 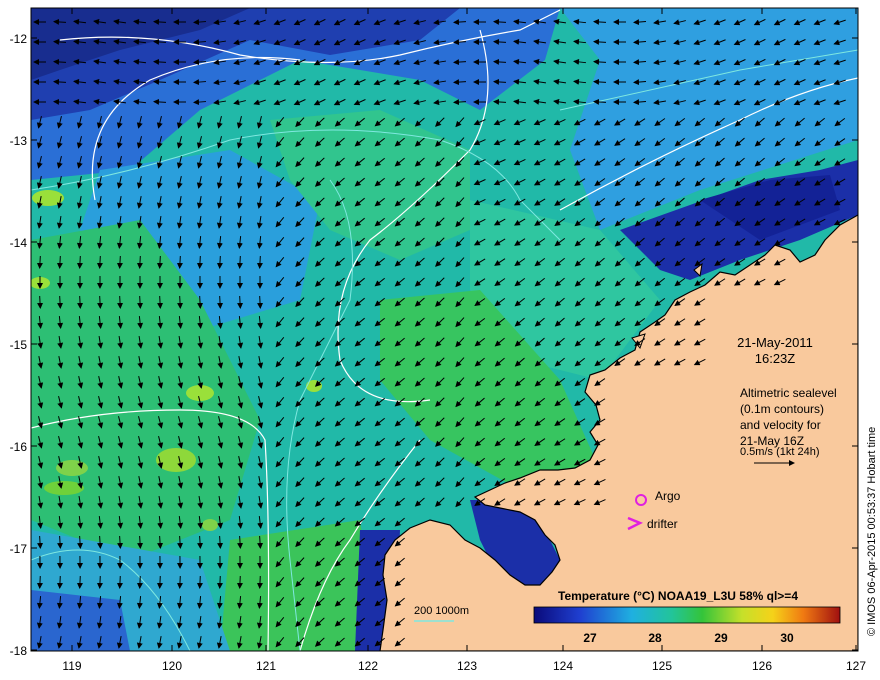 What do you see at coordinates (590, 638) in the screenshot?
I see `colorbar-tick: 27` at bounding box center [590, 638].